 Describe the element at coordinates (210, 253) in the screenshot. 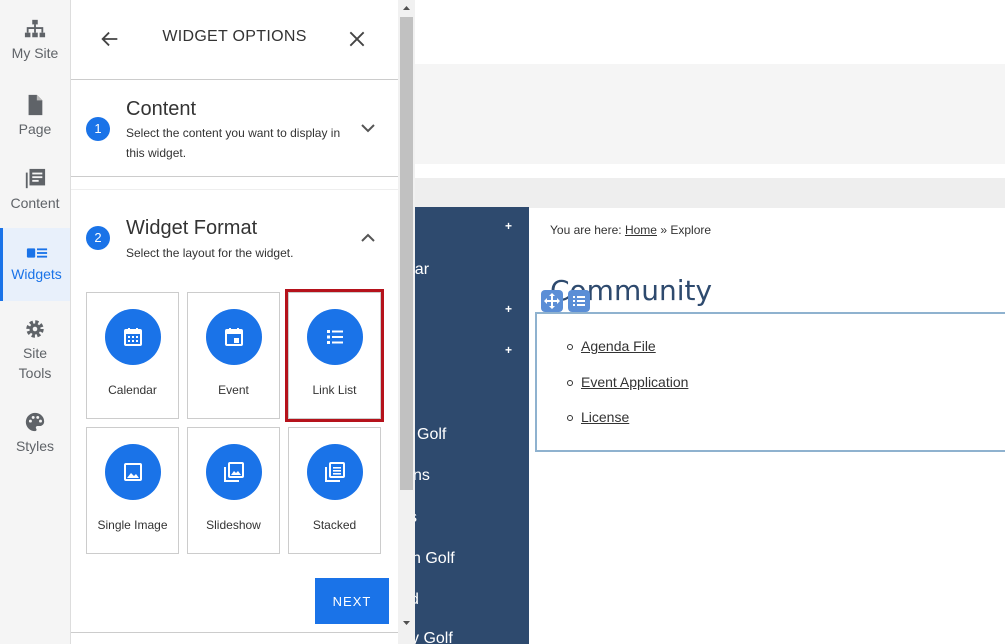

I see `section-widget-format-description: Select the layout for the widget.` at that location.